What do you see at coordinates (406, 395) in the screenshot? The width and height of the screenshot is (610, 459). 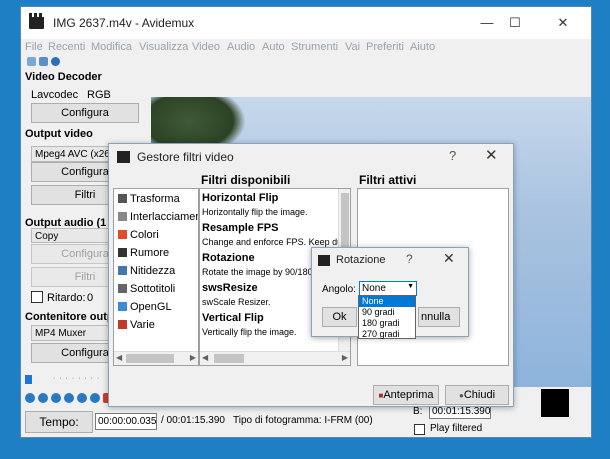 I see `preview-button: ■Anteprima` at bounding box center [406, 395].